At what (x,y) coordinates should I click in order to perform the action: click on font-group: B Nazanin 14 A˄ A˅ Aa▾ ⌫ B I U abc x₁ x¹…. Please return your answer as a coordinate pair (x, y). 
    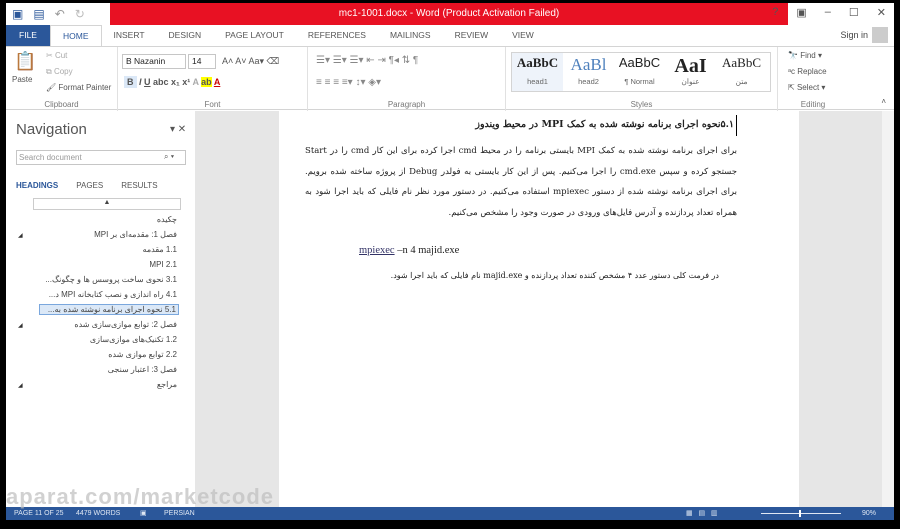
    Looking at the image, I should click on (213, 79).